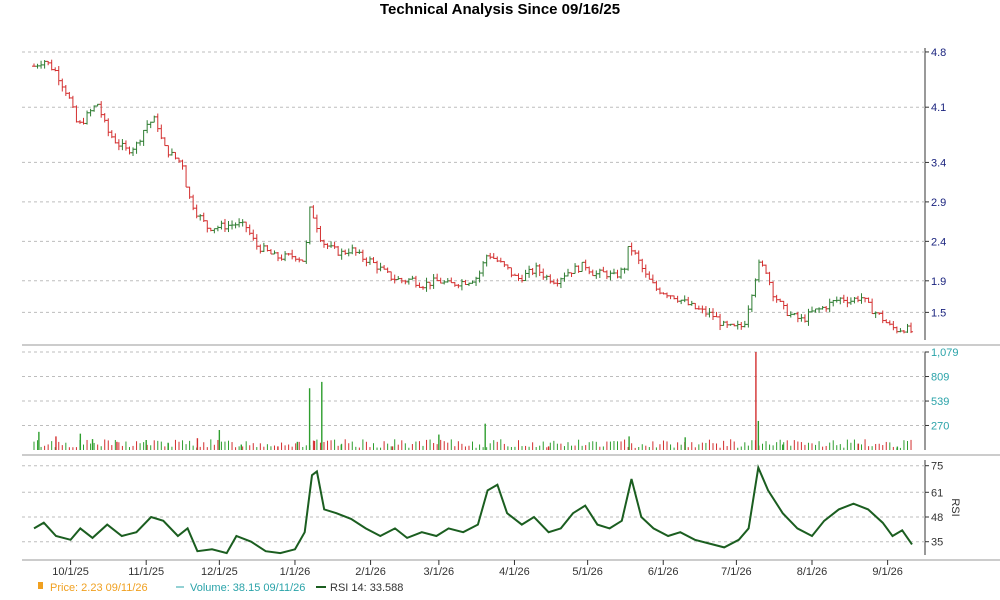  I want to click on price-tick-label: 2.4, so click(938, 242).